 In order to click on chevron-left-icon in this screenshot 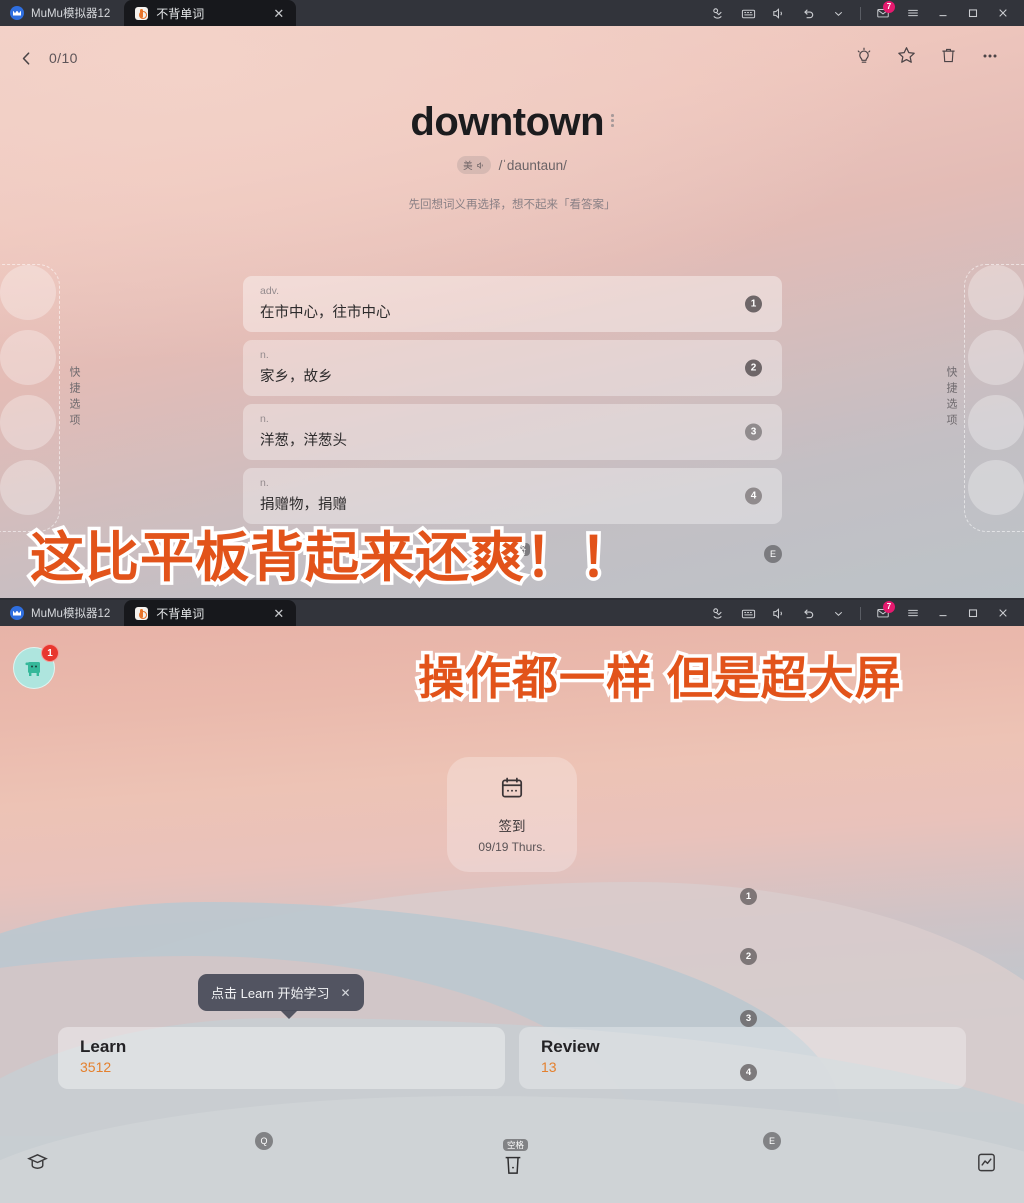, I will do `click(26, 58)`.